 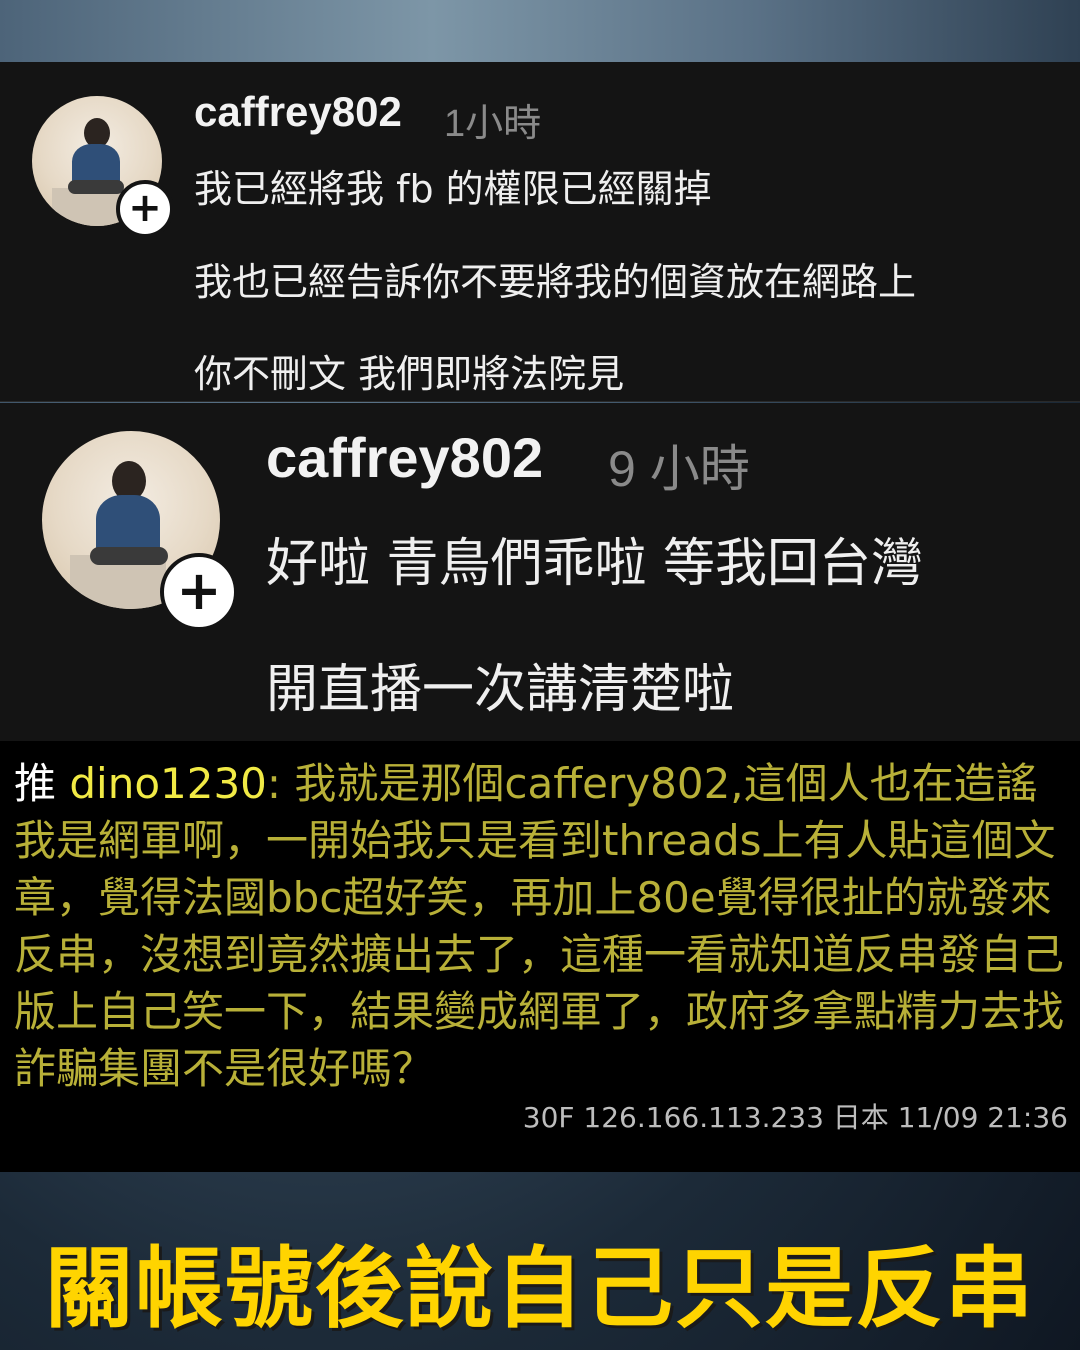 I want to click on push-meta: 30F 126.166.113.233 日本 11/09 21:36, so click(x=795, y=1117).